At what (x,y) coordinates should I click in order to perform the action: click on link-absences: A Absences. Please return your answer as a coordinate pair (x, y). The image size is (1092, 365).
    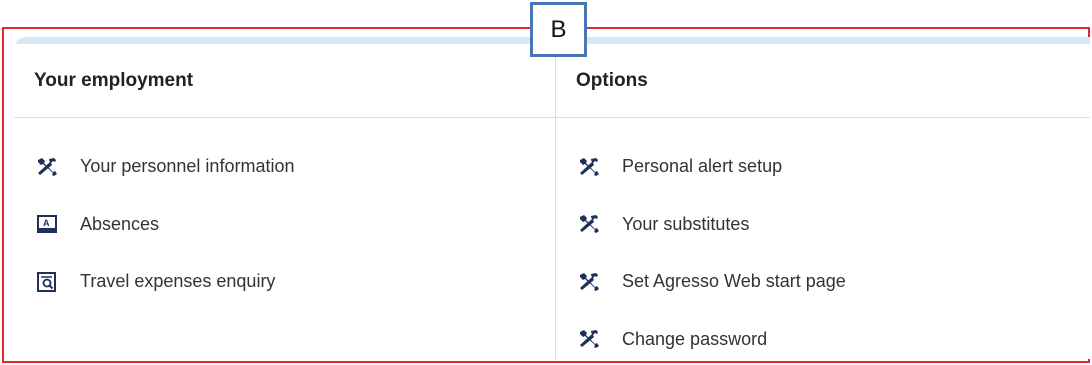
    Looking at the image, I should click on (284, 225).